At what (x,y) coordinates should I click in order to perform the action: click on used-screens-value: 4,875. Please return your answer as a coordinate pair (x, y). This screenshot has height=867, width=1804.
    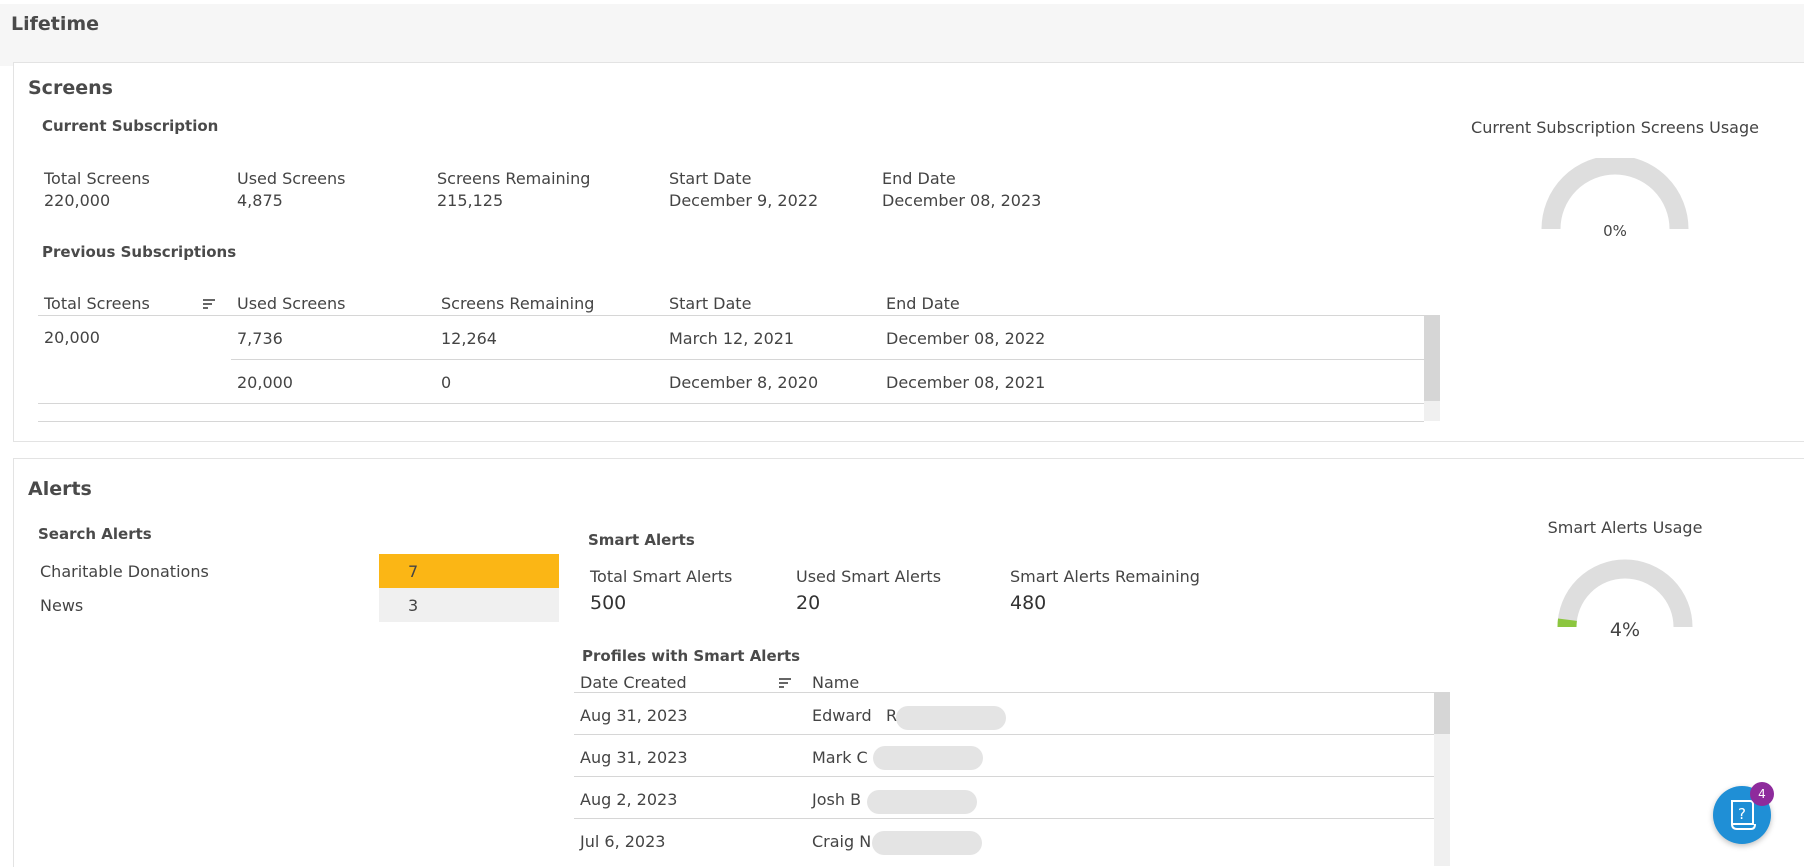
    Looking at the image, I should click on (260, 200).